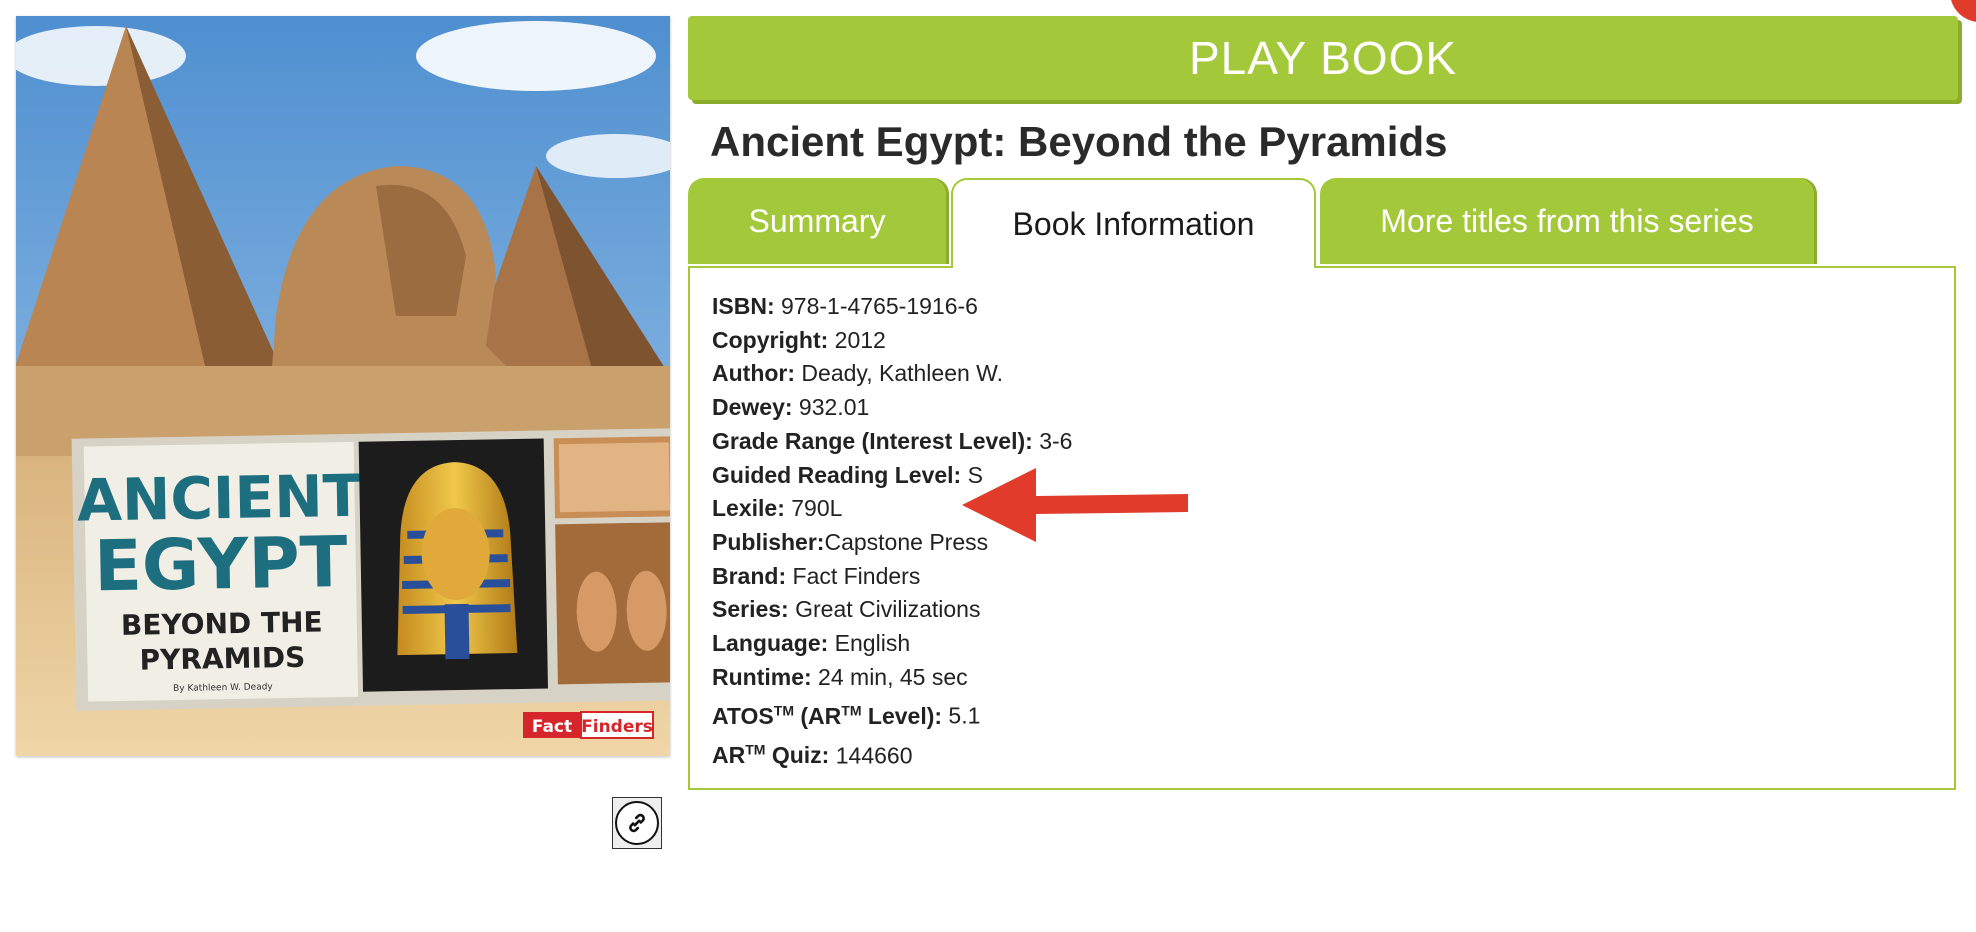  Describe the element at coordinates (749, 575) in the screenshot. I see `info-label: Brand:` at that location.